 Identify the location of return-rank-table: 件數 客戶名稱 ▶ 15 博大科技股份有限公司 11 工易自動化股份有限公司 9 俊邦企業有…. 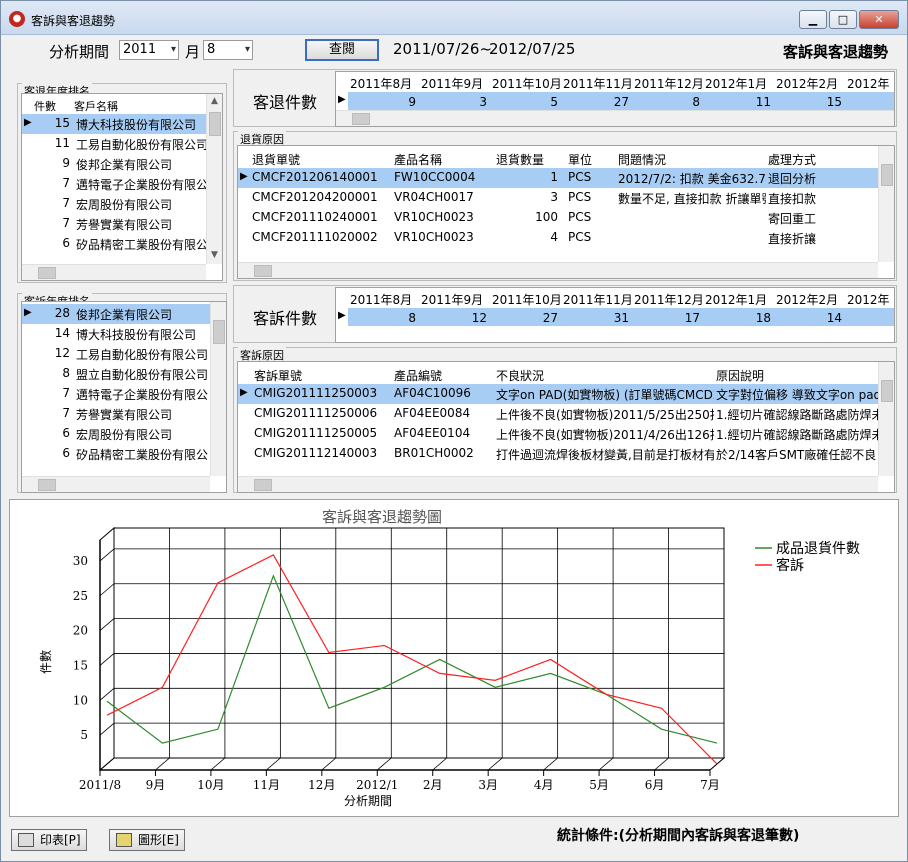
(122, 187).